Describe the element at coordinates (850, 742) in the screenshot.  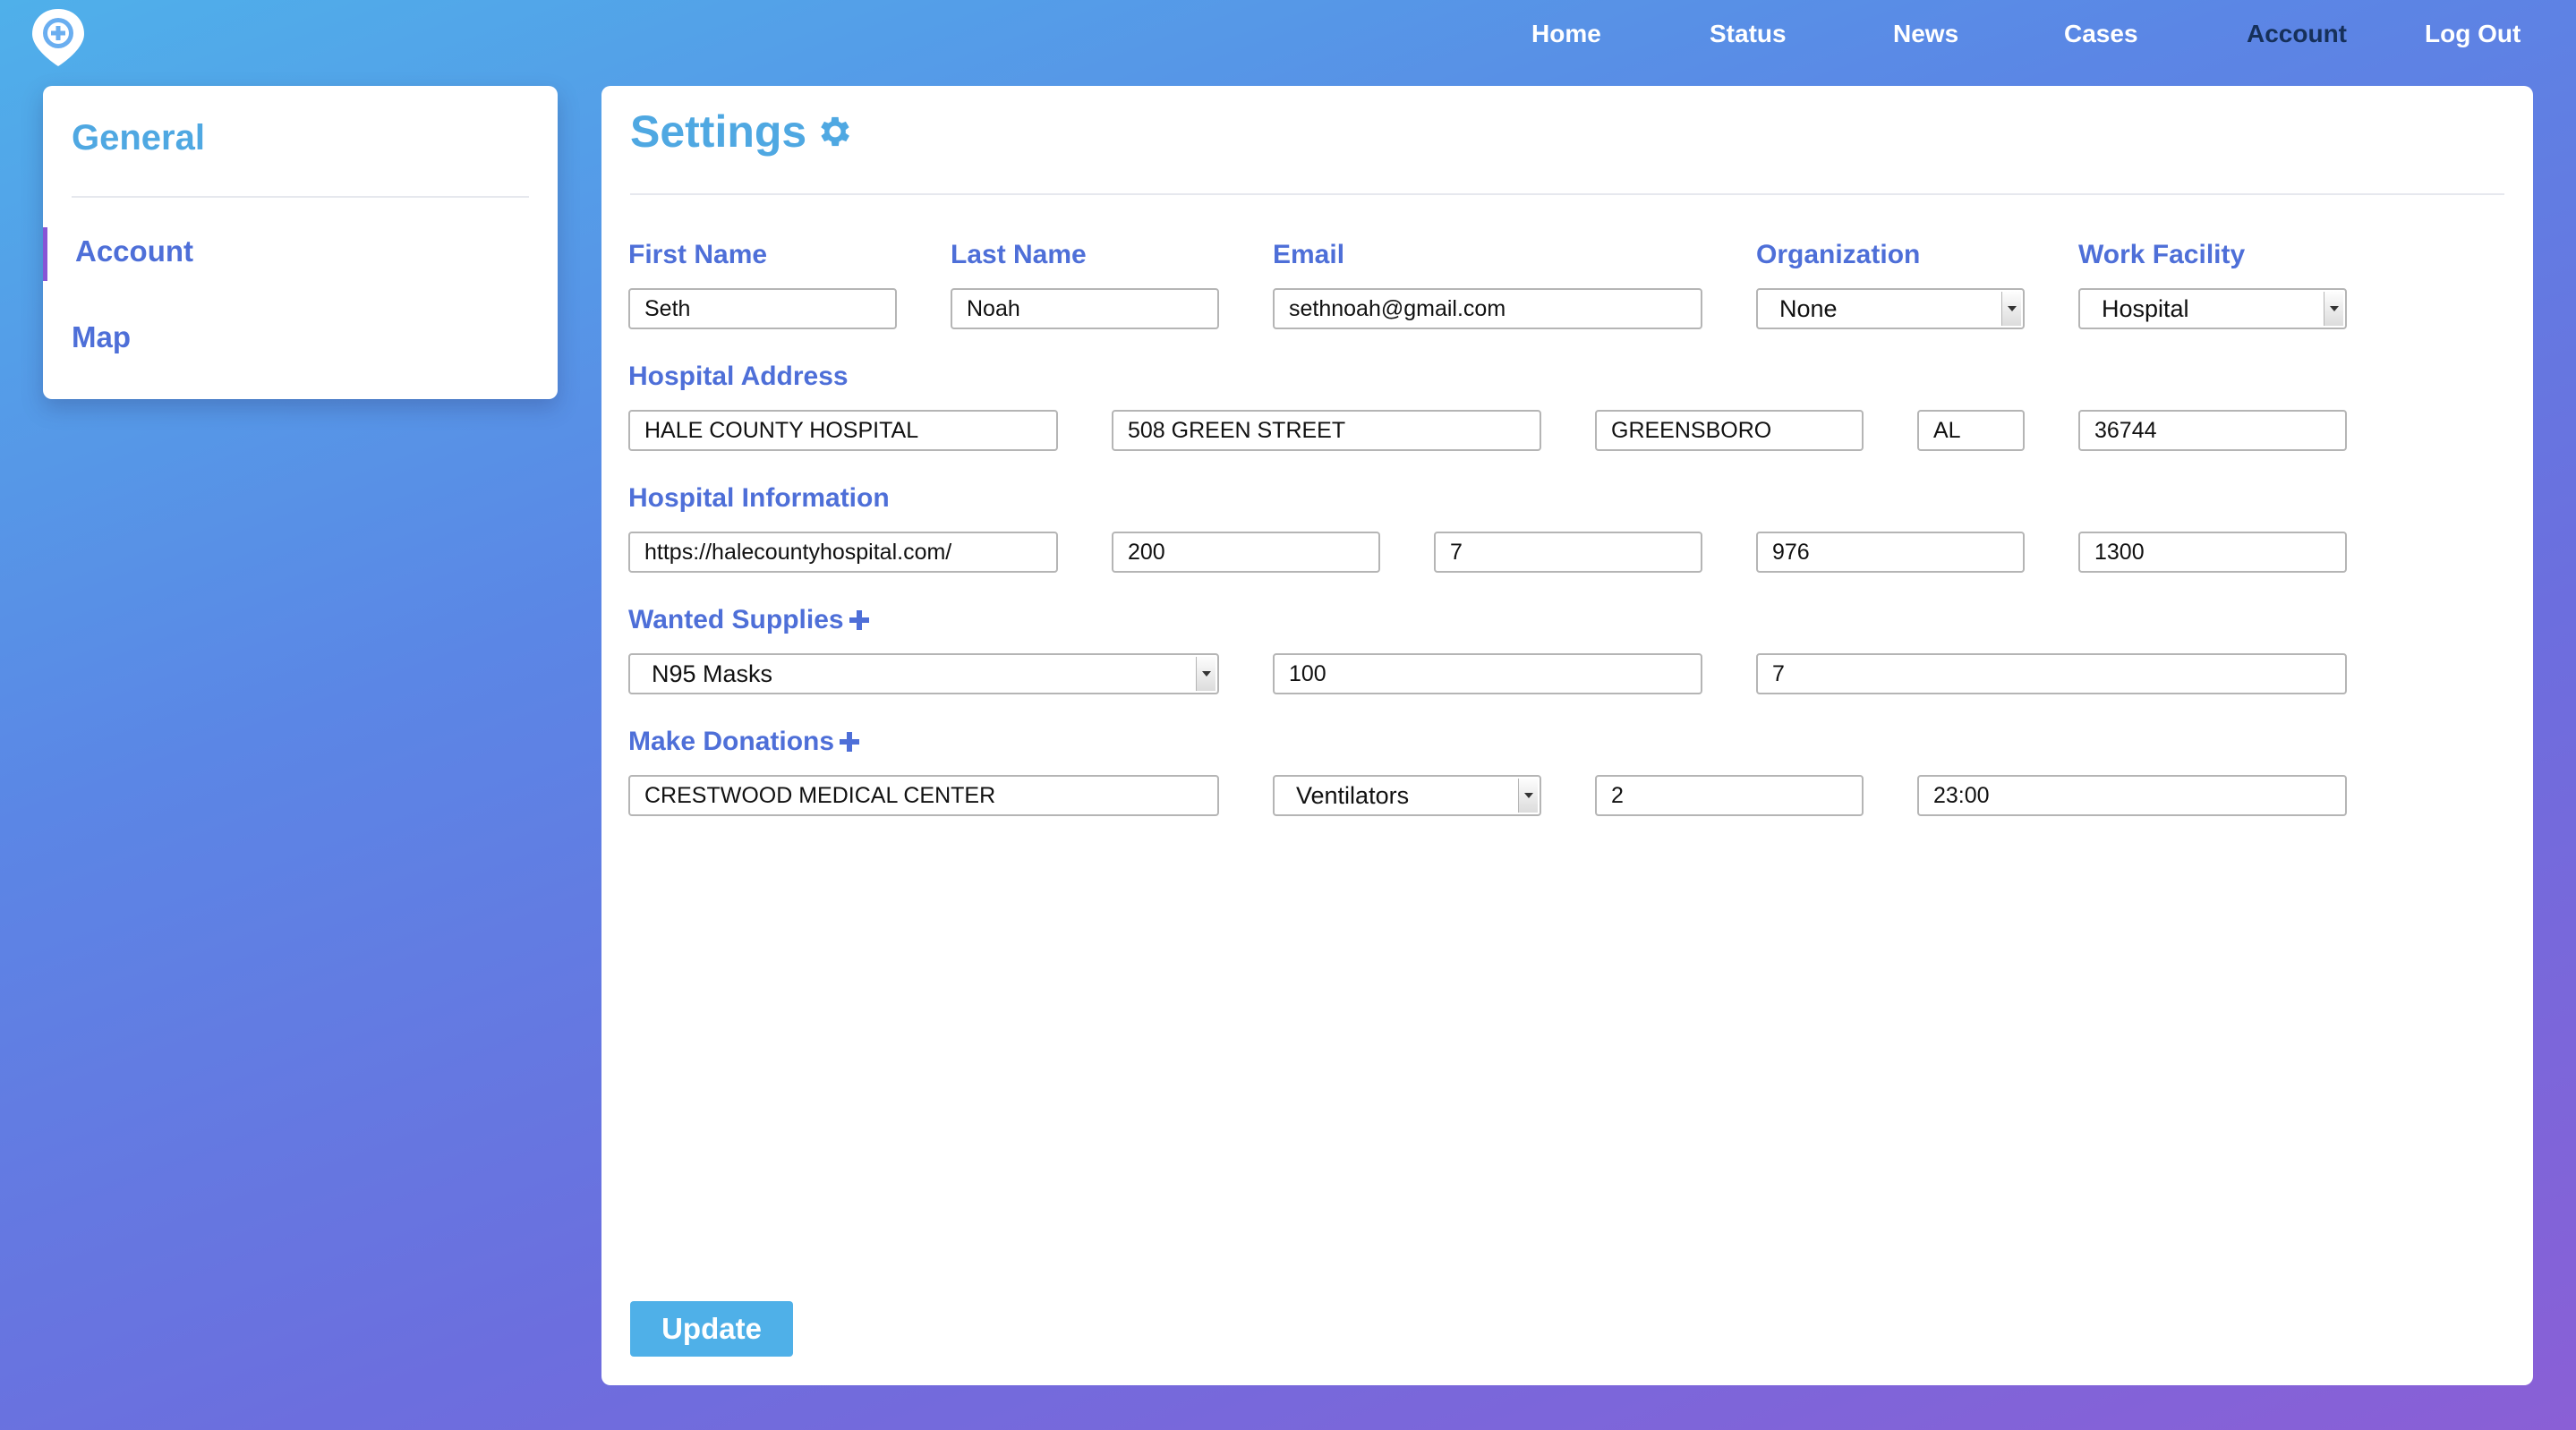
I see `add-donation-plus-icon` at that location.